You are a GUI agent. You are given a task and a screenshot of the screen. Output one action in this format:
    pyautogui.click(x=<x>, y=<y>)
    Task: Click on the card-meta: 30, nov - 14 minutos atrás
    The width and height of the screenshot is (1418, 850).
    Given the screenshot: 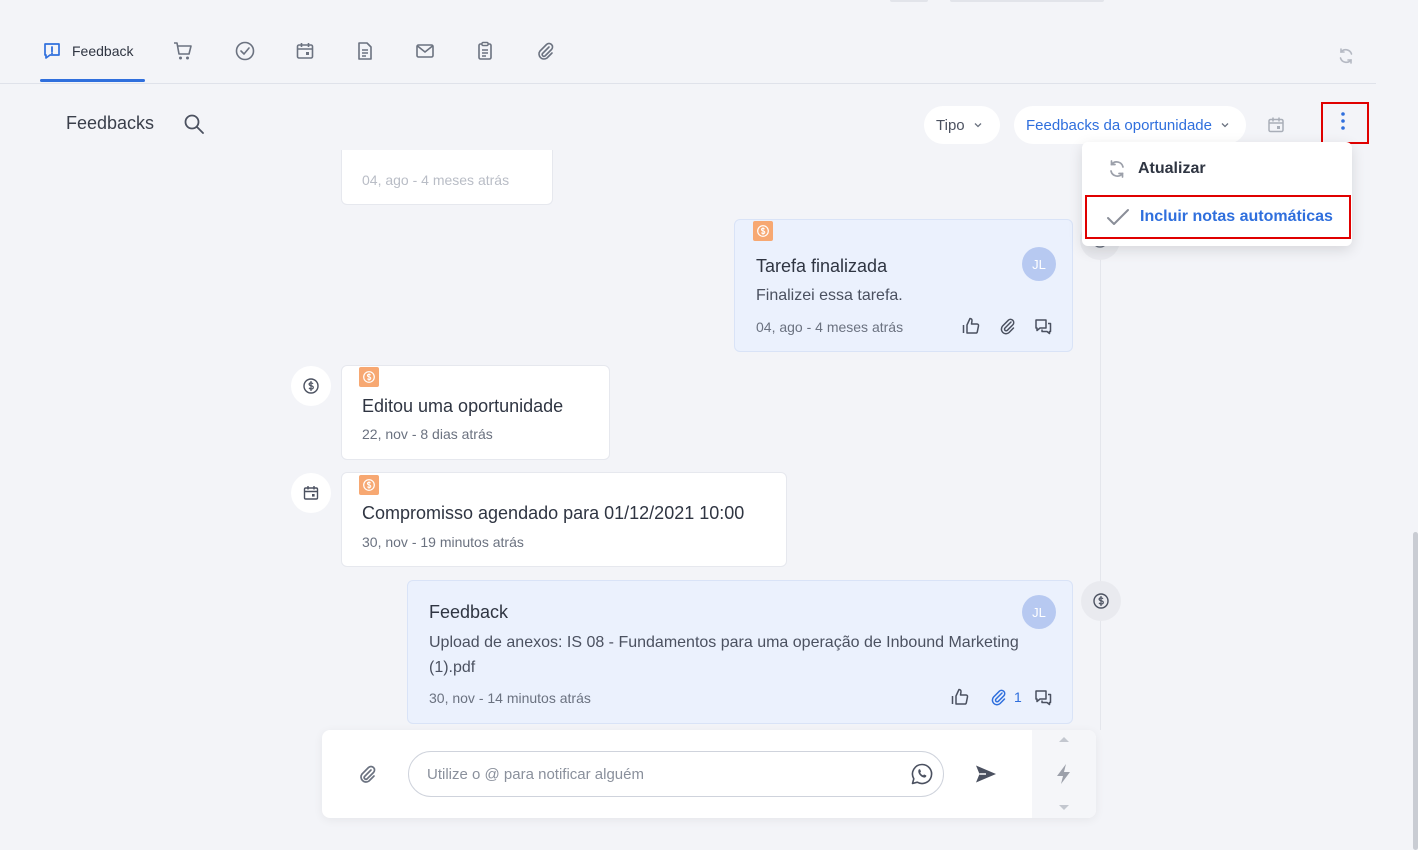 What is the action you would take?
    pyautogui.click(x=510, y=698)
    